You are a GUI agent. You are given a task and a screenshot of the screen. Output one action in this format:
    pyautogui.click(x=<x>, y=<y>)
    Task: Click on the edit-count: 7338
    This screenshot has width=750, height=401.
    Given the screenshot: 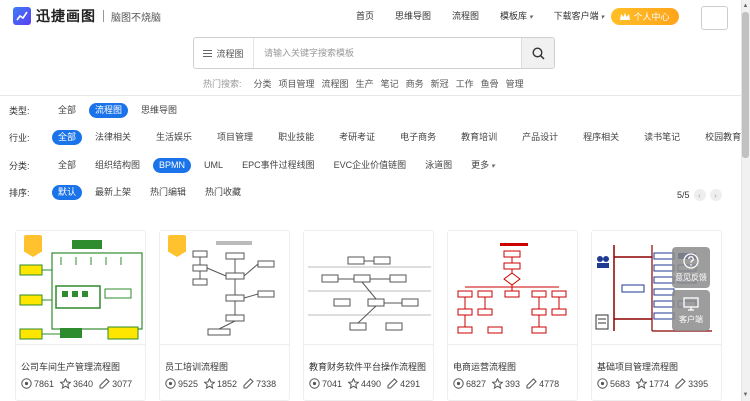 What is the action you would take?
    pyautogui.click(x=259, y=383)
    